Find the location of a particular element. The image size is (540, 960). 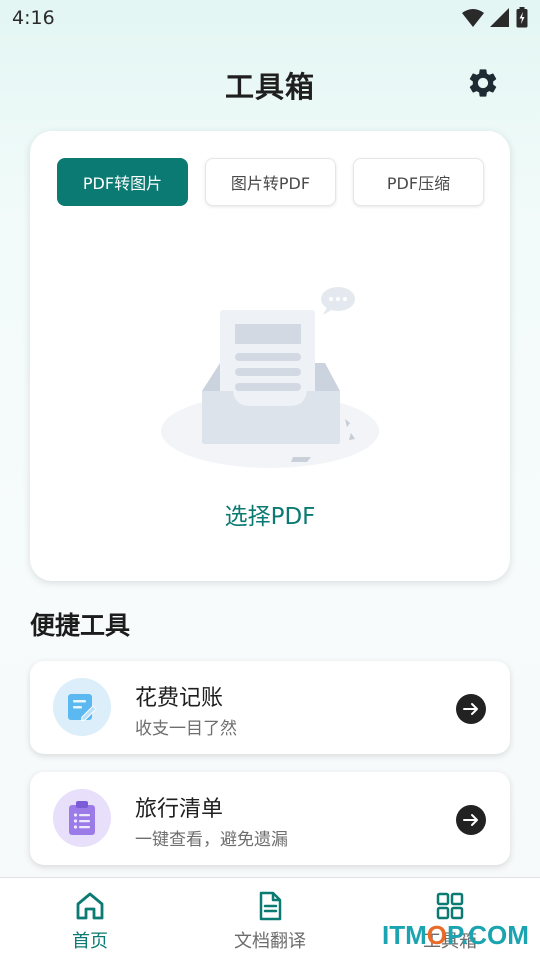

tab-pdf-compress: PDF压缩 is located at coordinates (418, 182).